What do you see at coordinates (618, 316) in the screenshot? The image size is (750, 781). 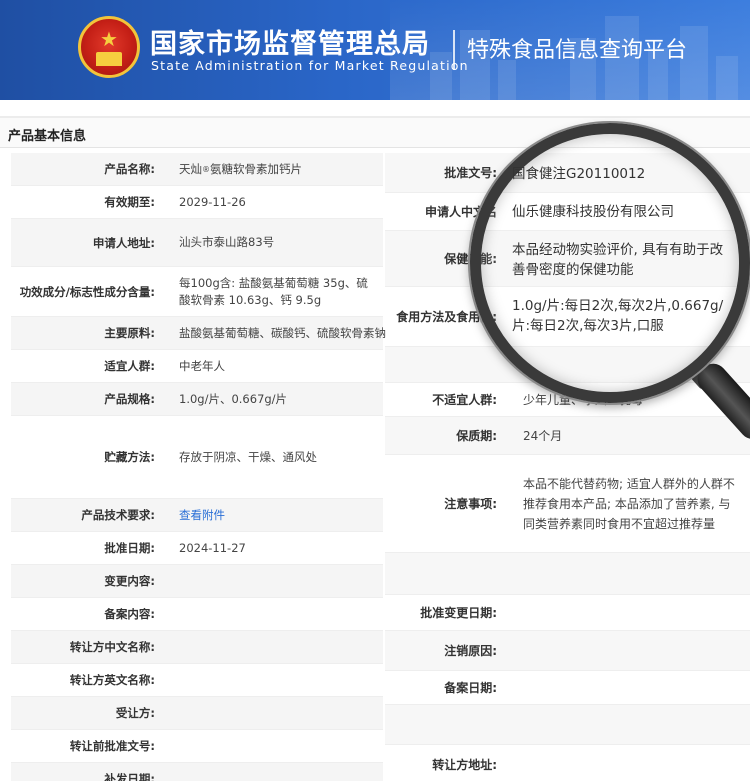 I see `magnified-dosage: 1.0g/片:每日2次,每次2片,0.667g/片:每日2次,每次3片,口服` at bounding box center [618, 316].